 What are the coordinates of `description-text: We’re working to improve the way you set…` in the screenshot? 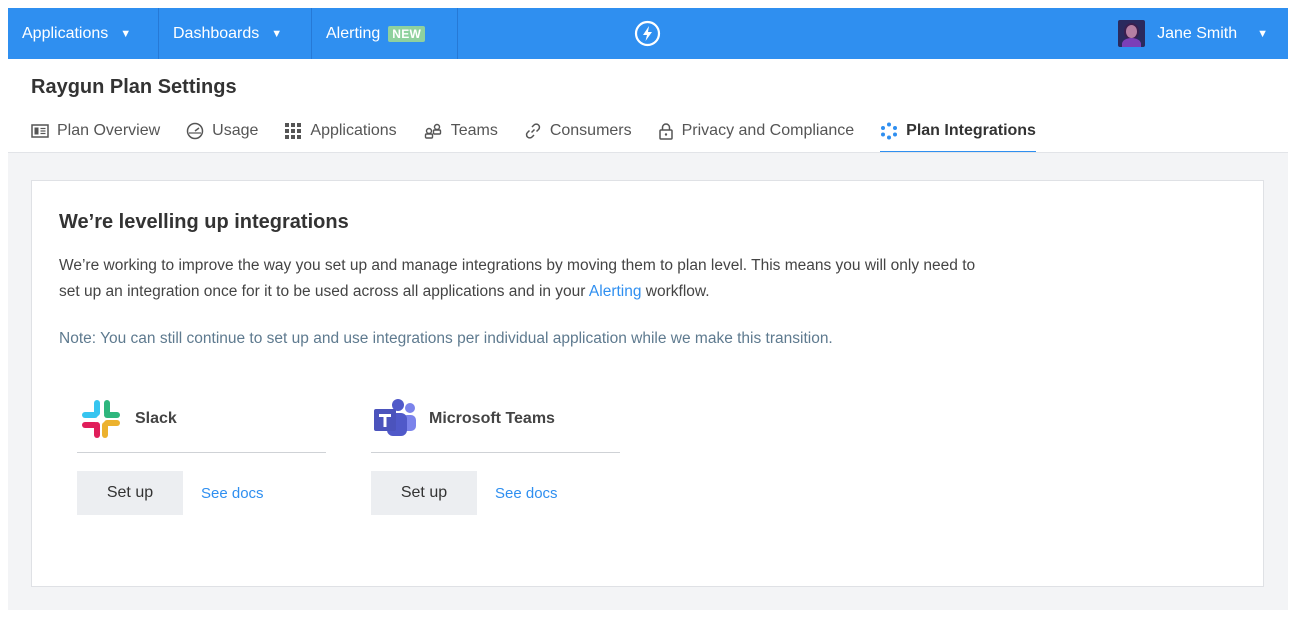 It's located at (517, 278).